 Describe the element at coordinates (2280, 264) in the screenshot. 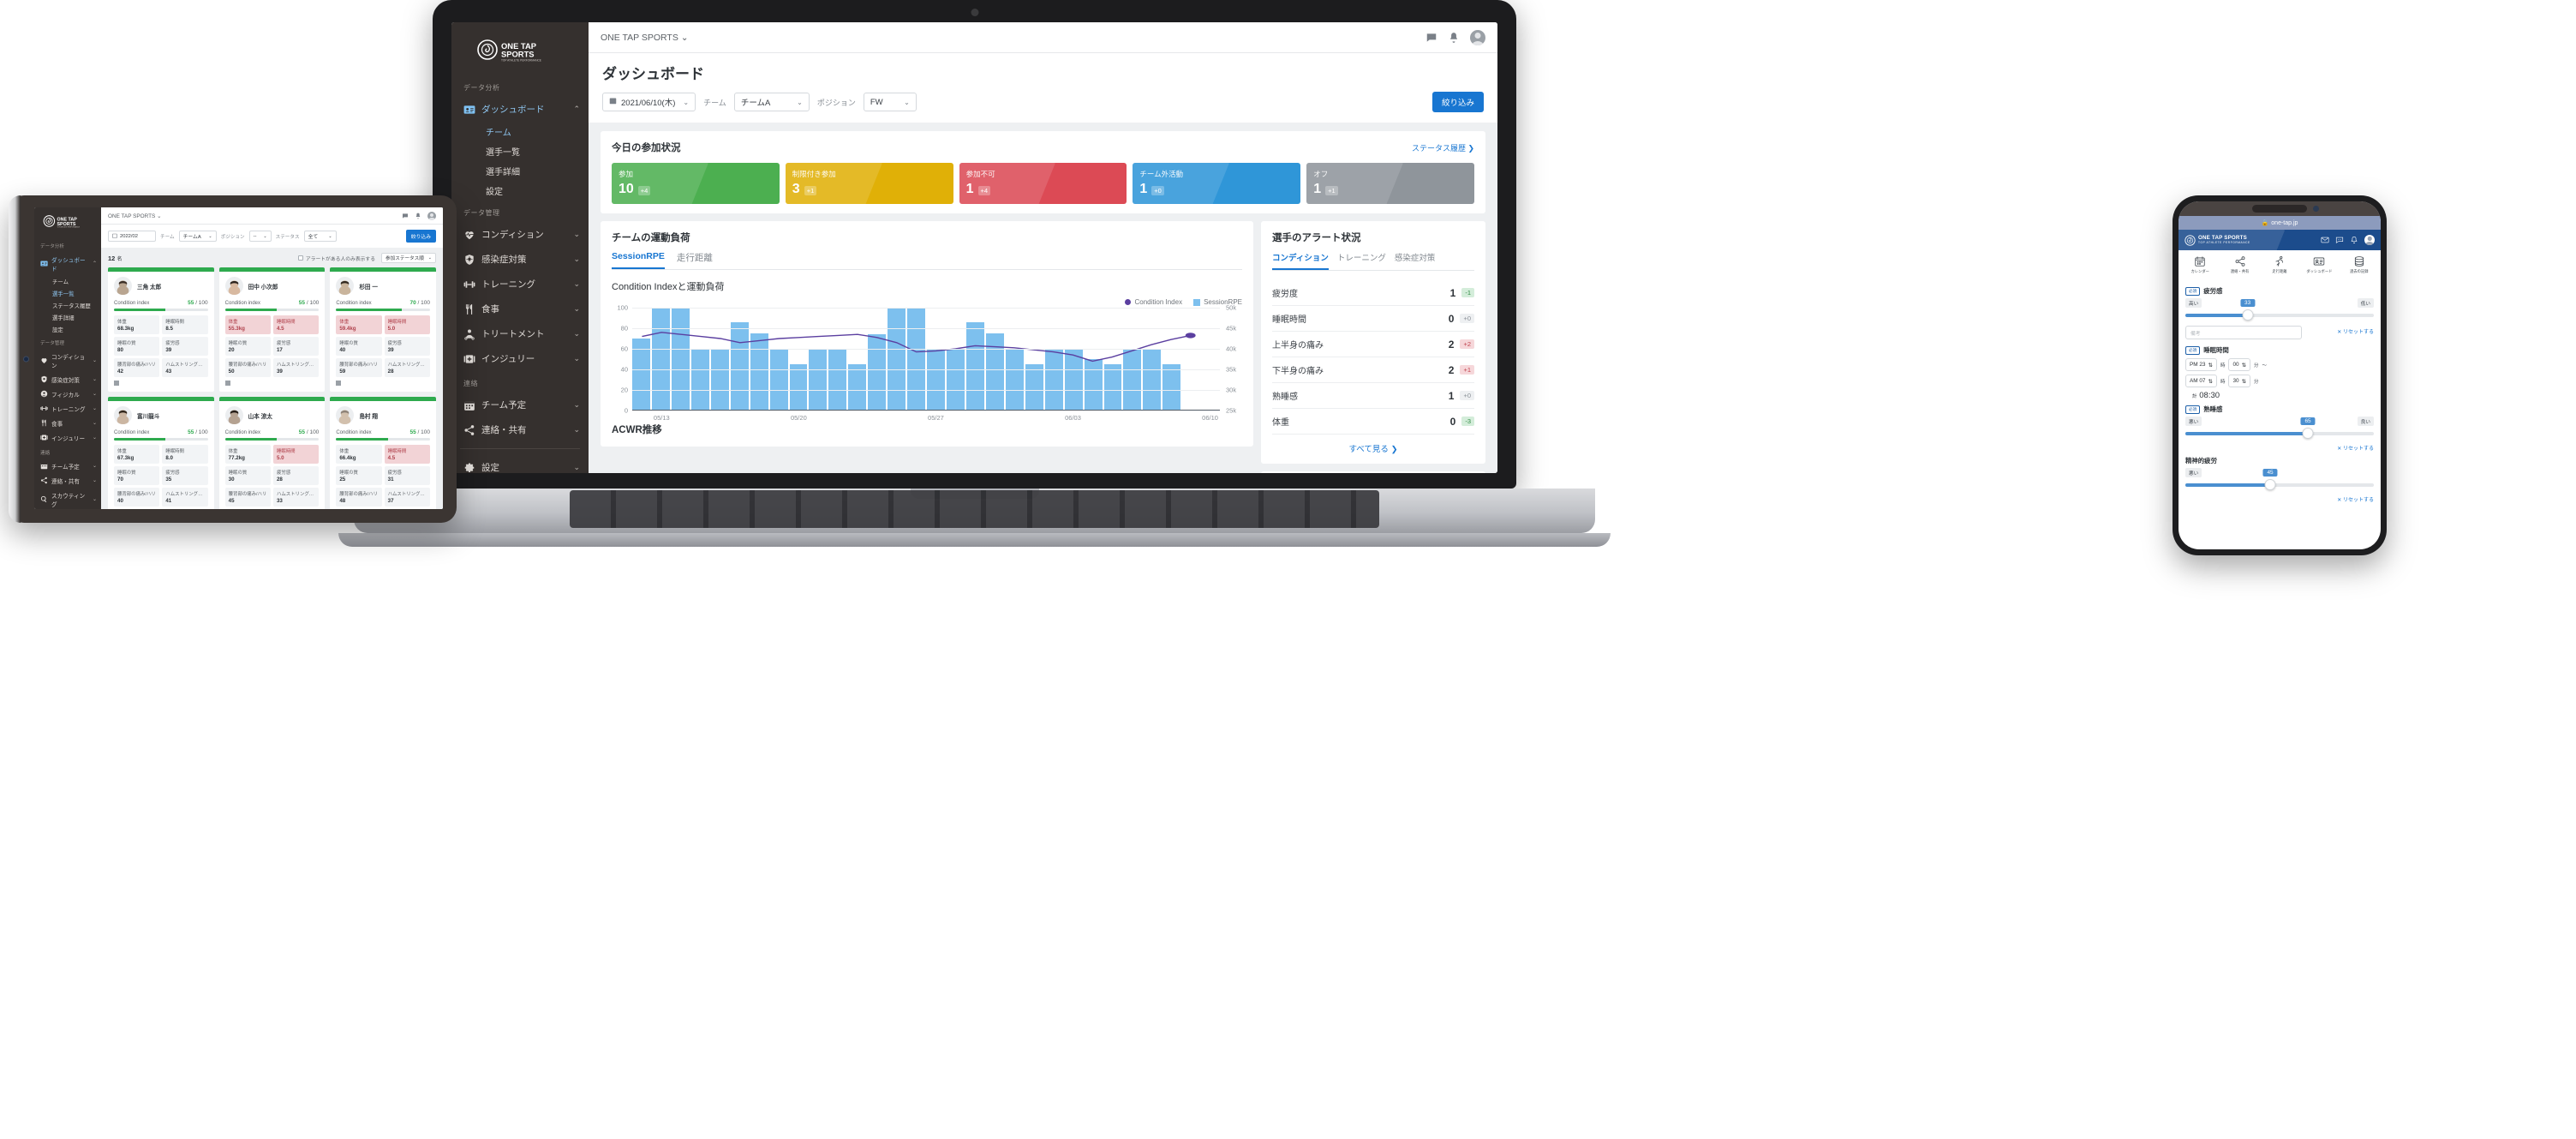

I see `phone-nav-item: 走行距離` at that location.